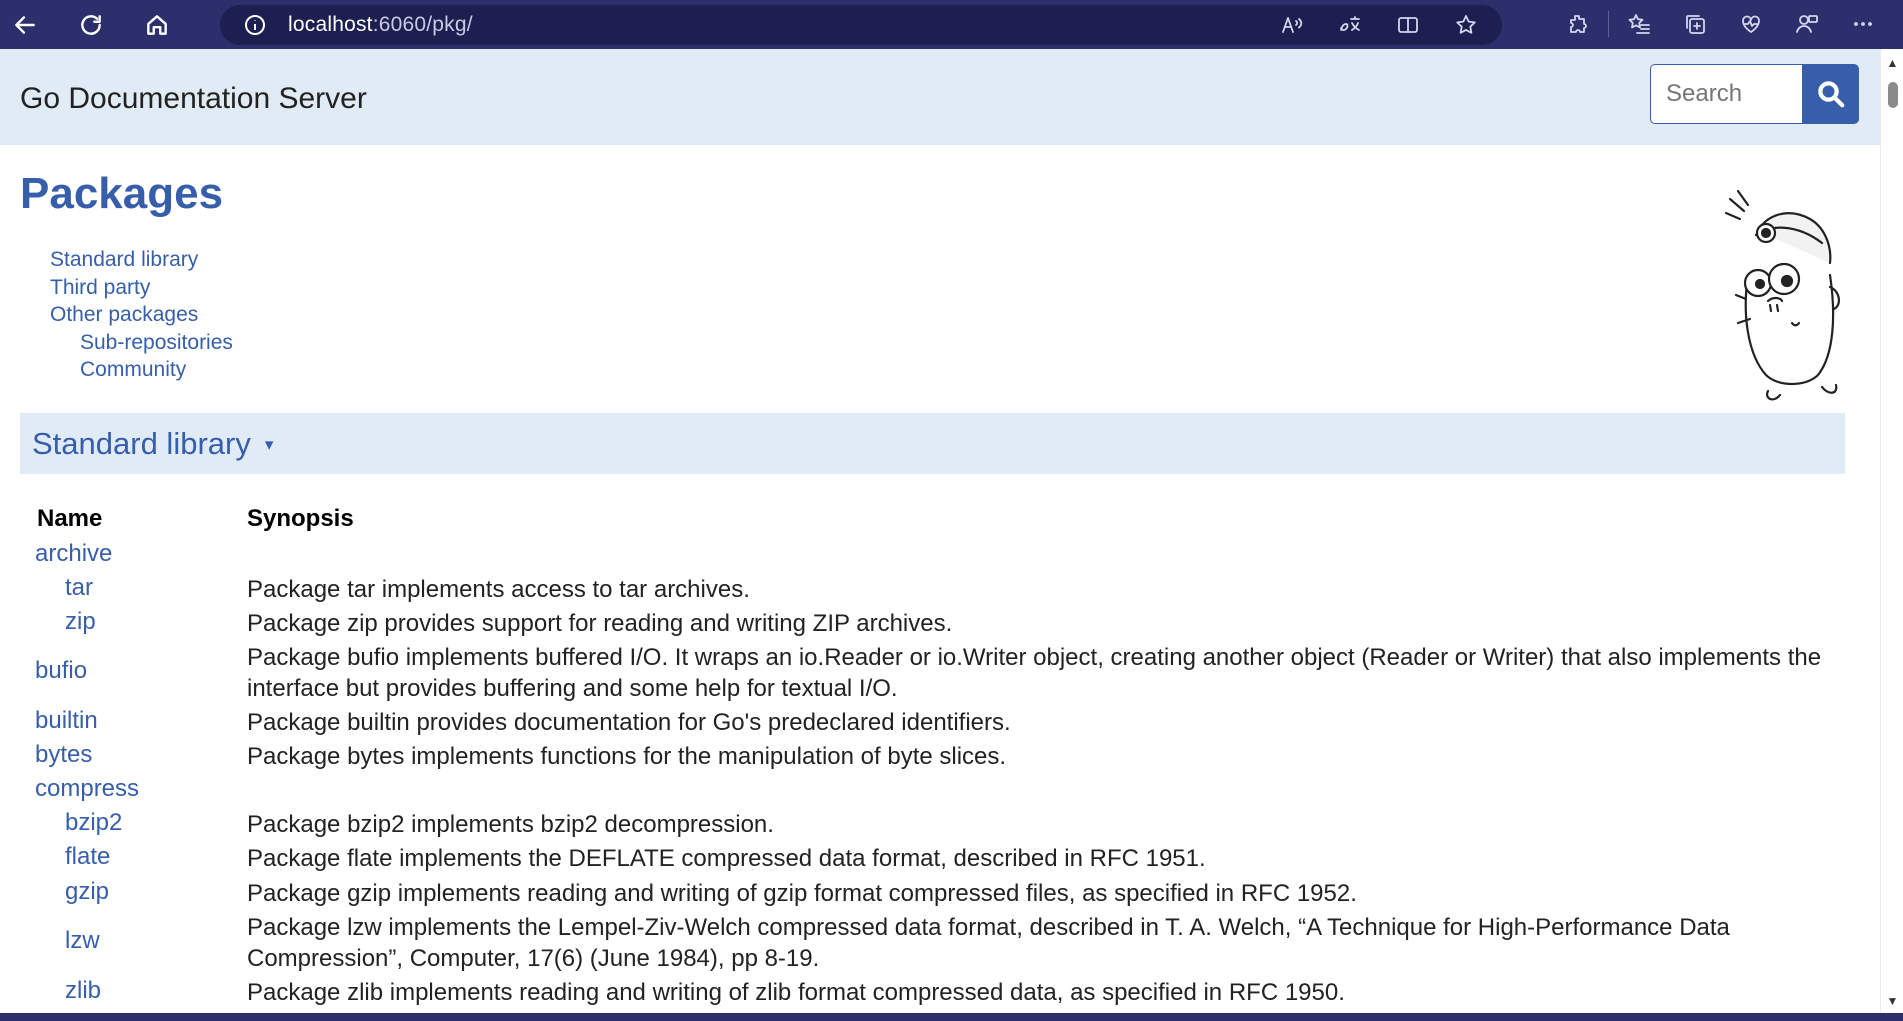 The height and width of the screenshot is (1021, 1903). I want to click on browser-tools, so click(1720, 24).